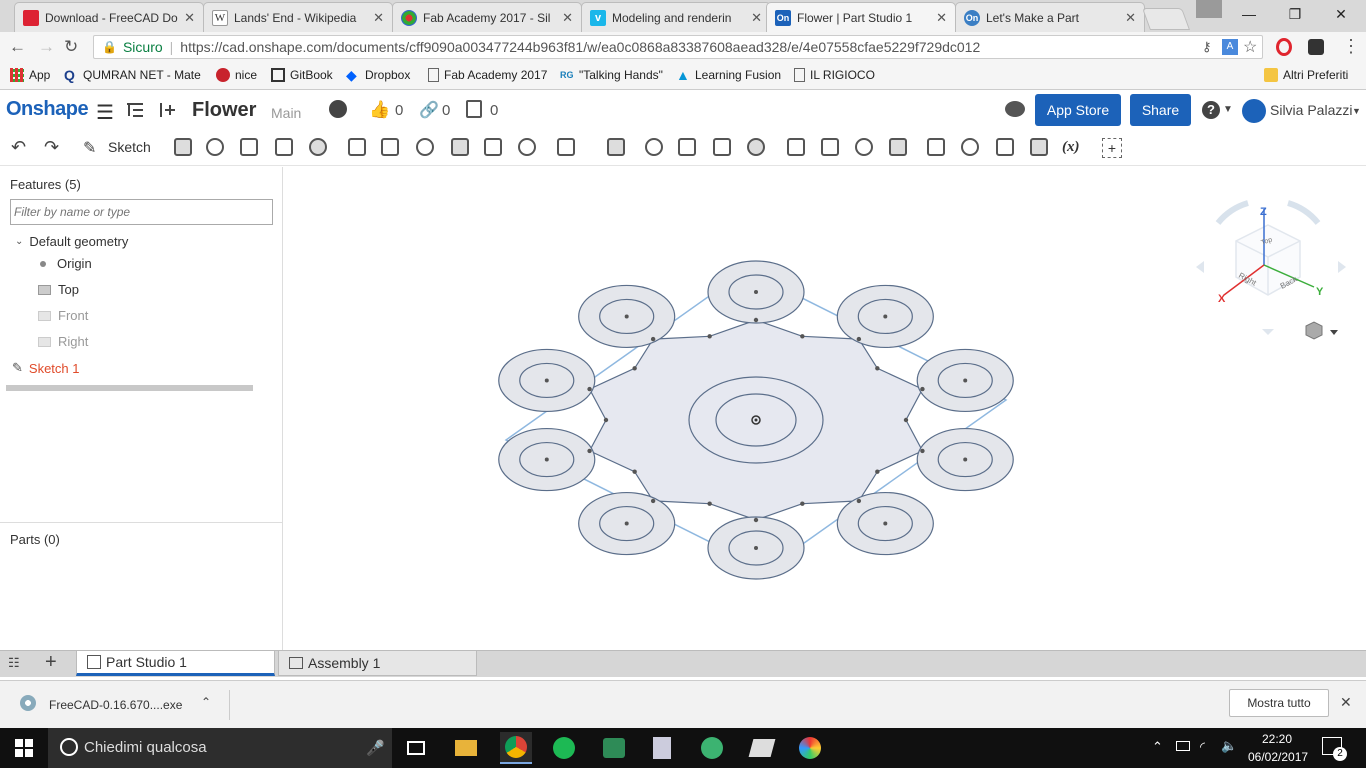 The image size is (1366, 768). Describe the element at coordinates (614, 748) in the screenshot. I see `messaging-app-icon` at that location.